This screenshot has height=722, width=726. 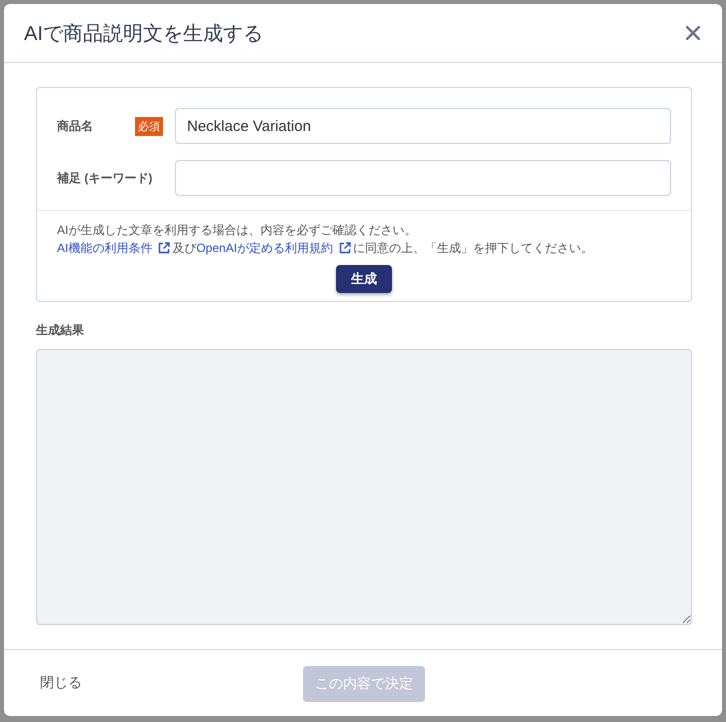 I want to click on terms-text: AI機能の利用条件 及びOpenAIが定める利用規約 に同意の上、「生成」を押下してください。, so click(x=325, y=249).